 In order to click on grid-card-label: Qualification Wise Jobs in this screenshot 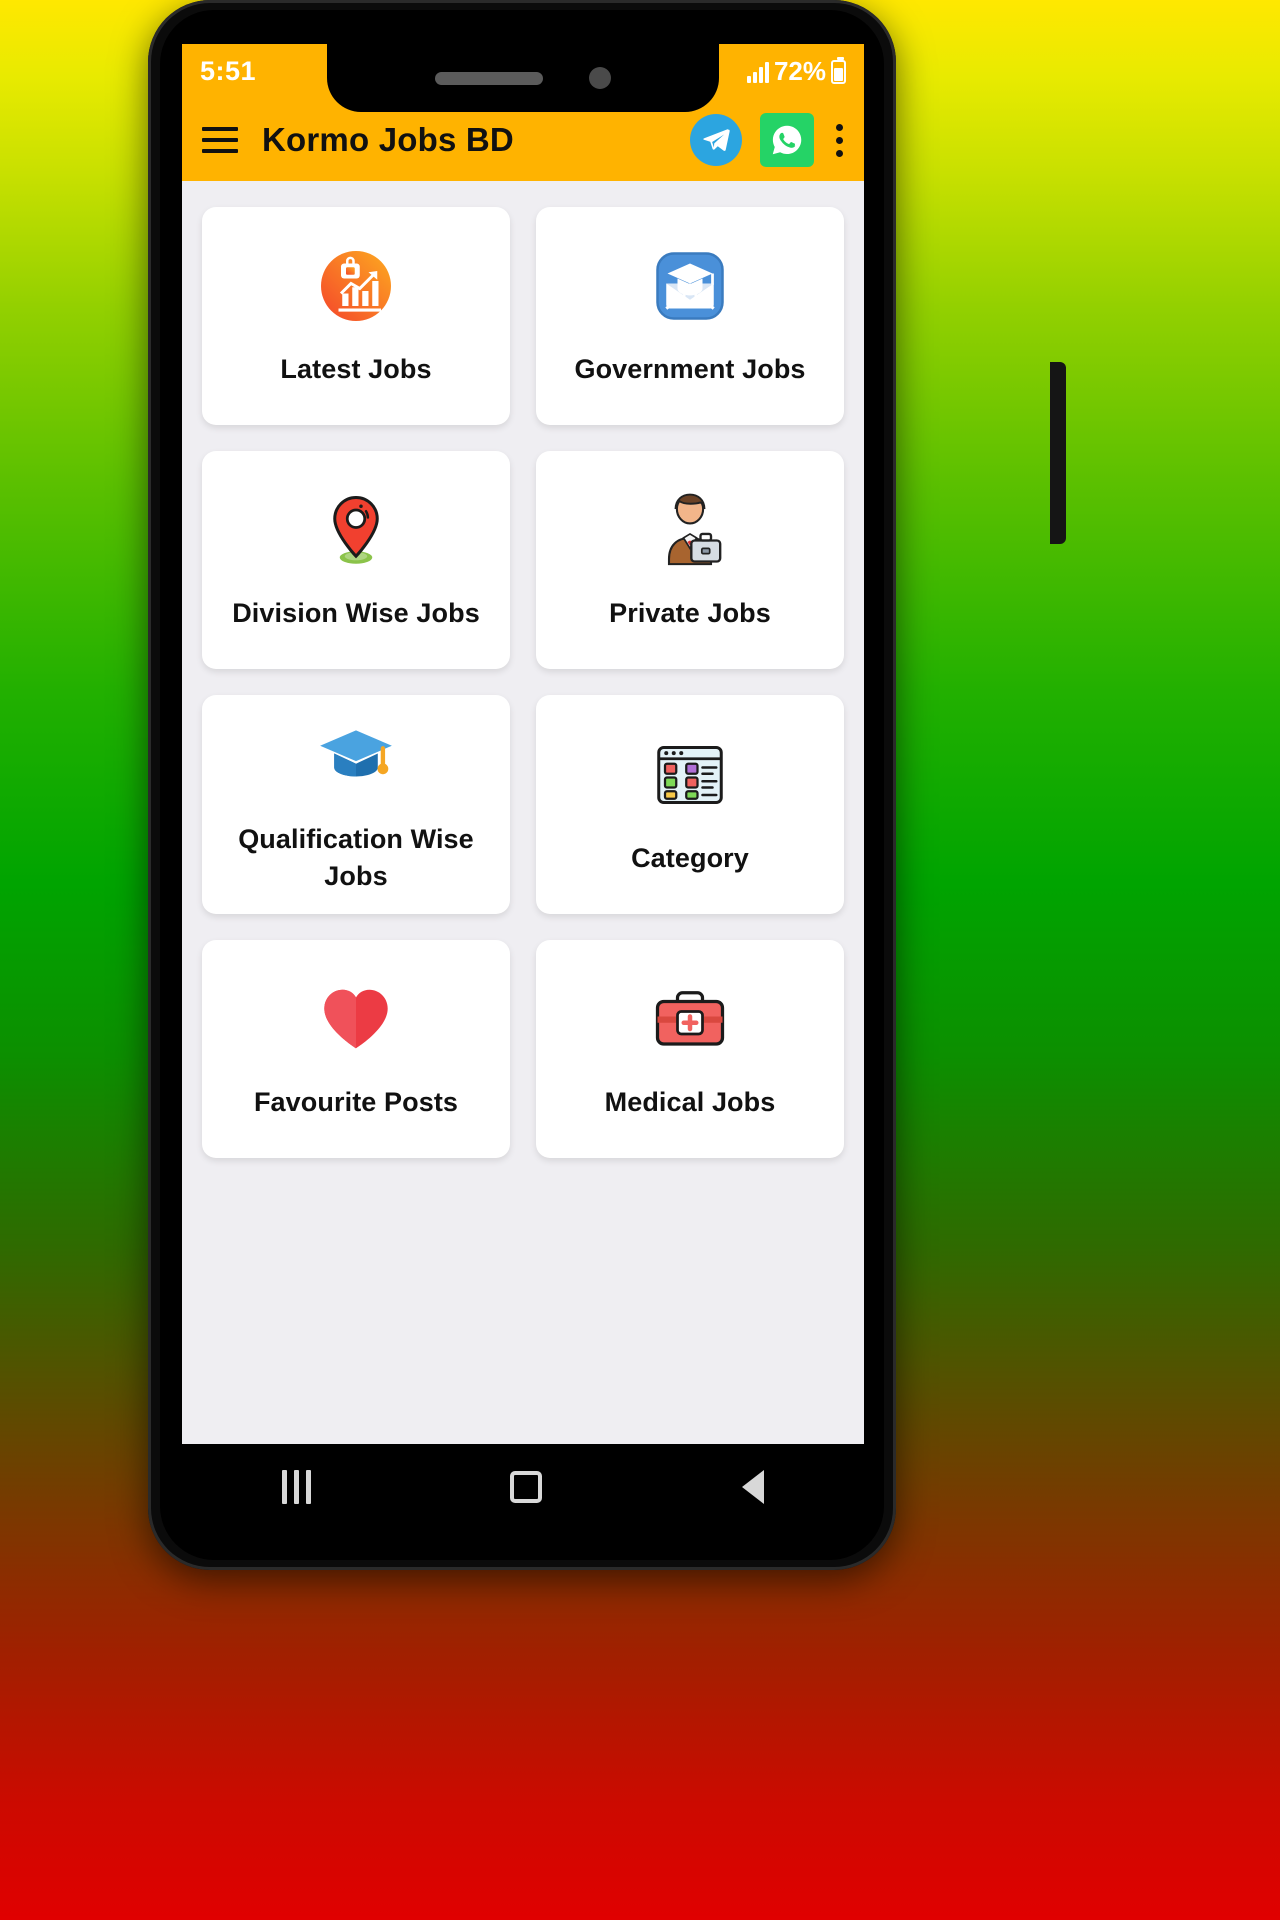, I will do `click(356, 858)`.